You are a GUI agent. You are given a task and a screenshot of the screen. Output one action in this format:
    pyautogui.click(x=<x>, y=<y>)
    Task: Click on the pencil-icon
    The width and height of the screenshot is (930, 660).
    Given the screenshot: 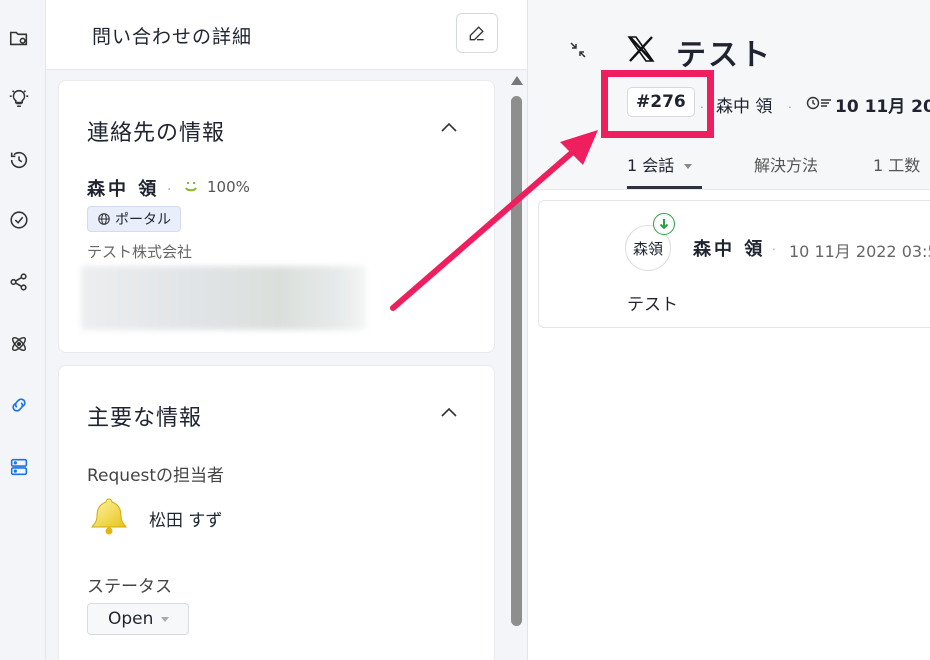 What is the action you would take?
    pyautogui.click(x=476, y=33)
    